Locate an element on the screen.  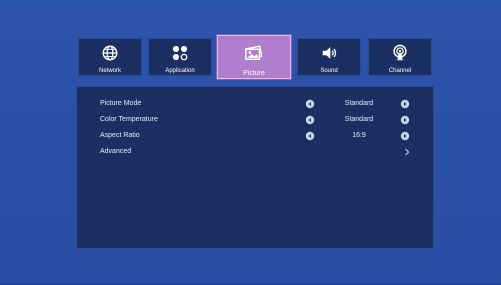
tab-network-label: Network is located at coordinates (109, 71).